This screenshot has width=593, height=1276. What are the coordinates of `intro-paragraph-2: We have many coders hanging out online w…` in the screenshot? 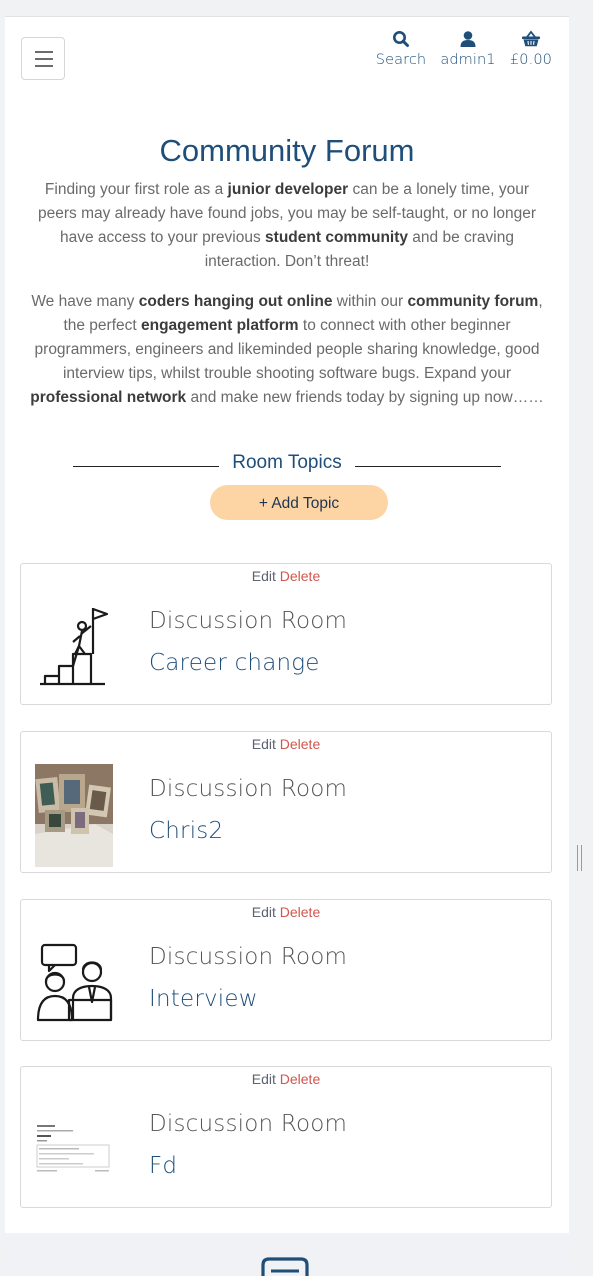 It's located at (287, 350).